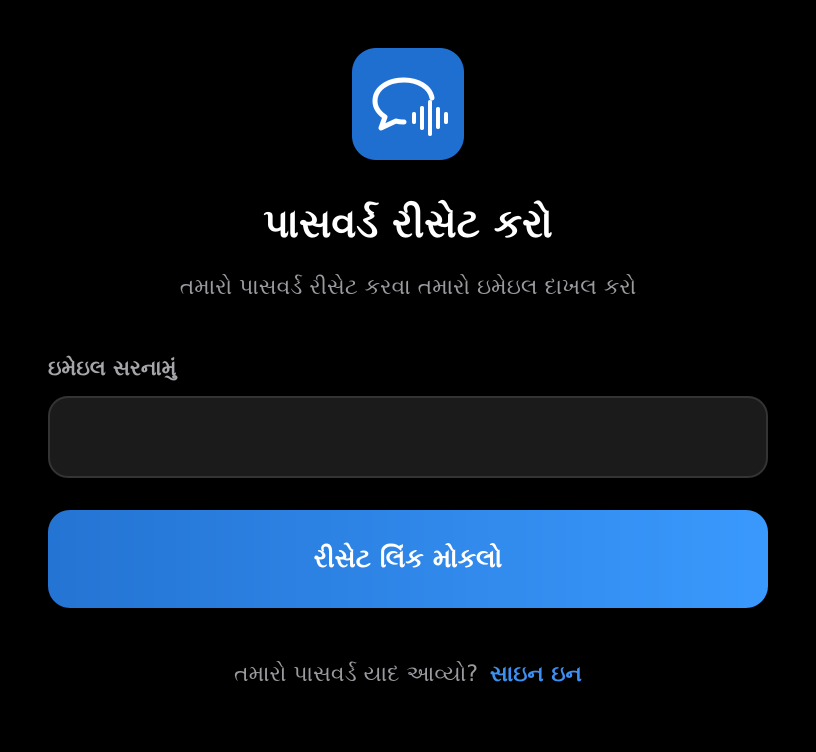 The width and height of the screenshot is (816, 752). I want to click on app-logo, so click(408, 104).